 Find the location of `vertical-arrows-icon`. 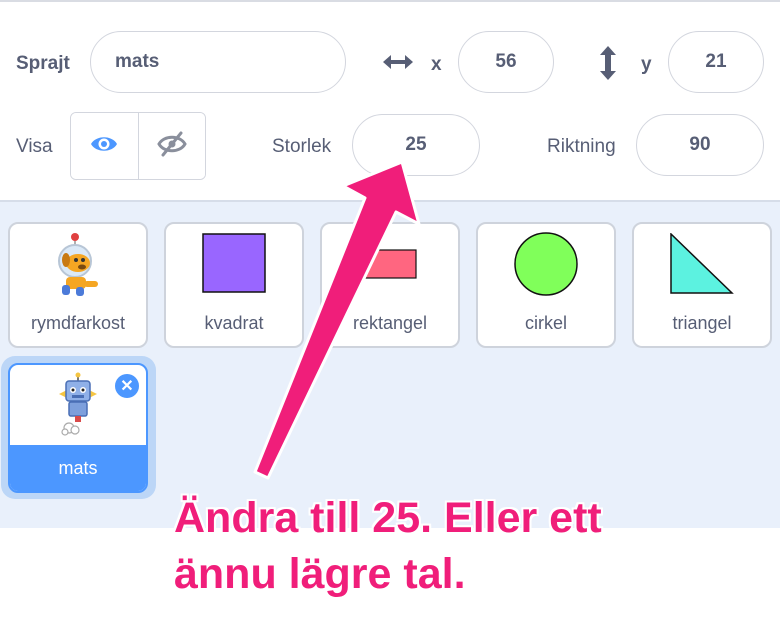

vertical-arrows-icon is located at coordinates (608, 65).